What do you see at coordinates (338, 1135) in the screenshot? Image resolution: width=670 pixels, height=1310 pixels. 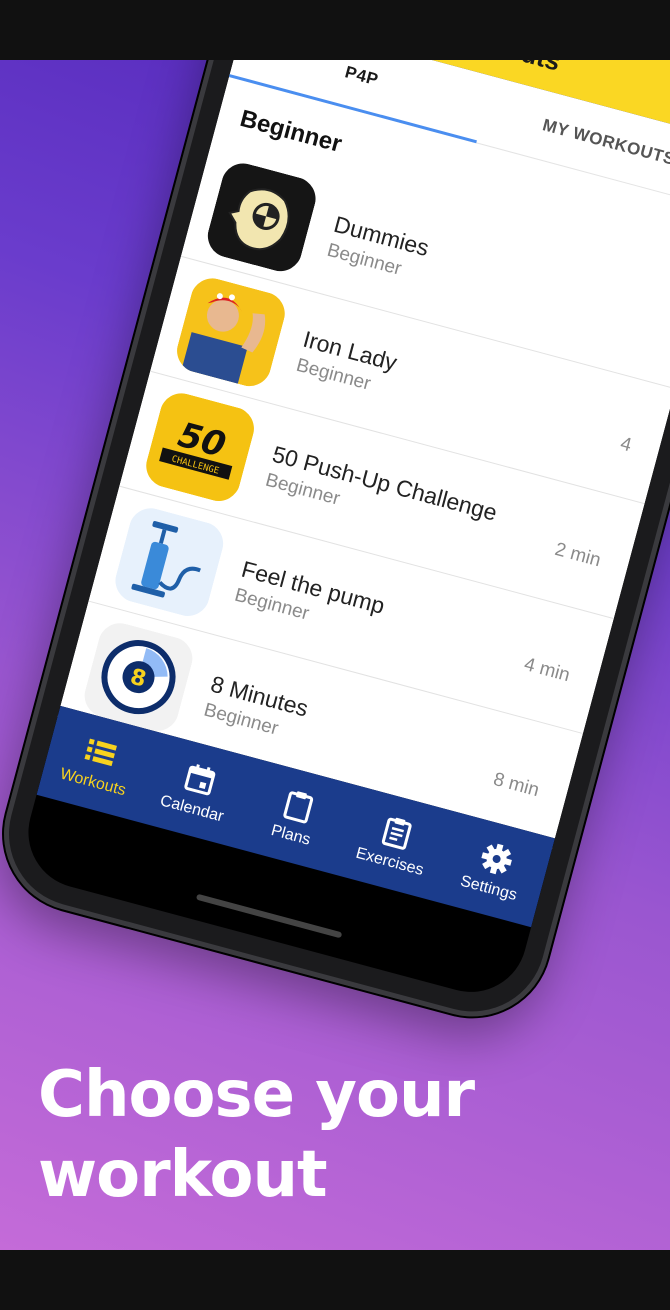 I see `promo-headline: Choose your workout` at bounding box center [338, 1135].